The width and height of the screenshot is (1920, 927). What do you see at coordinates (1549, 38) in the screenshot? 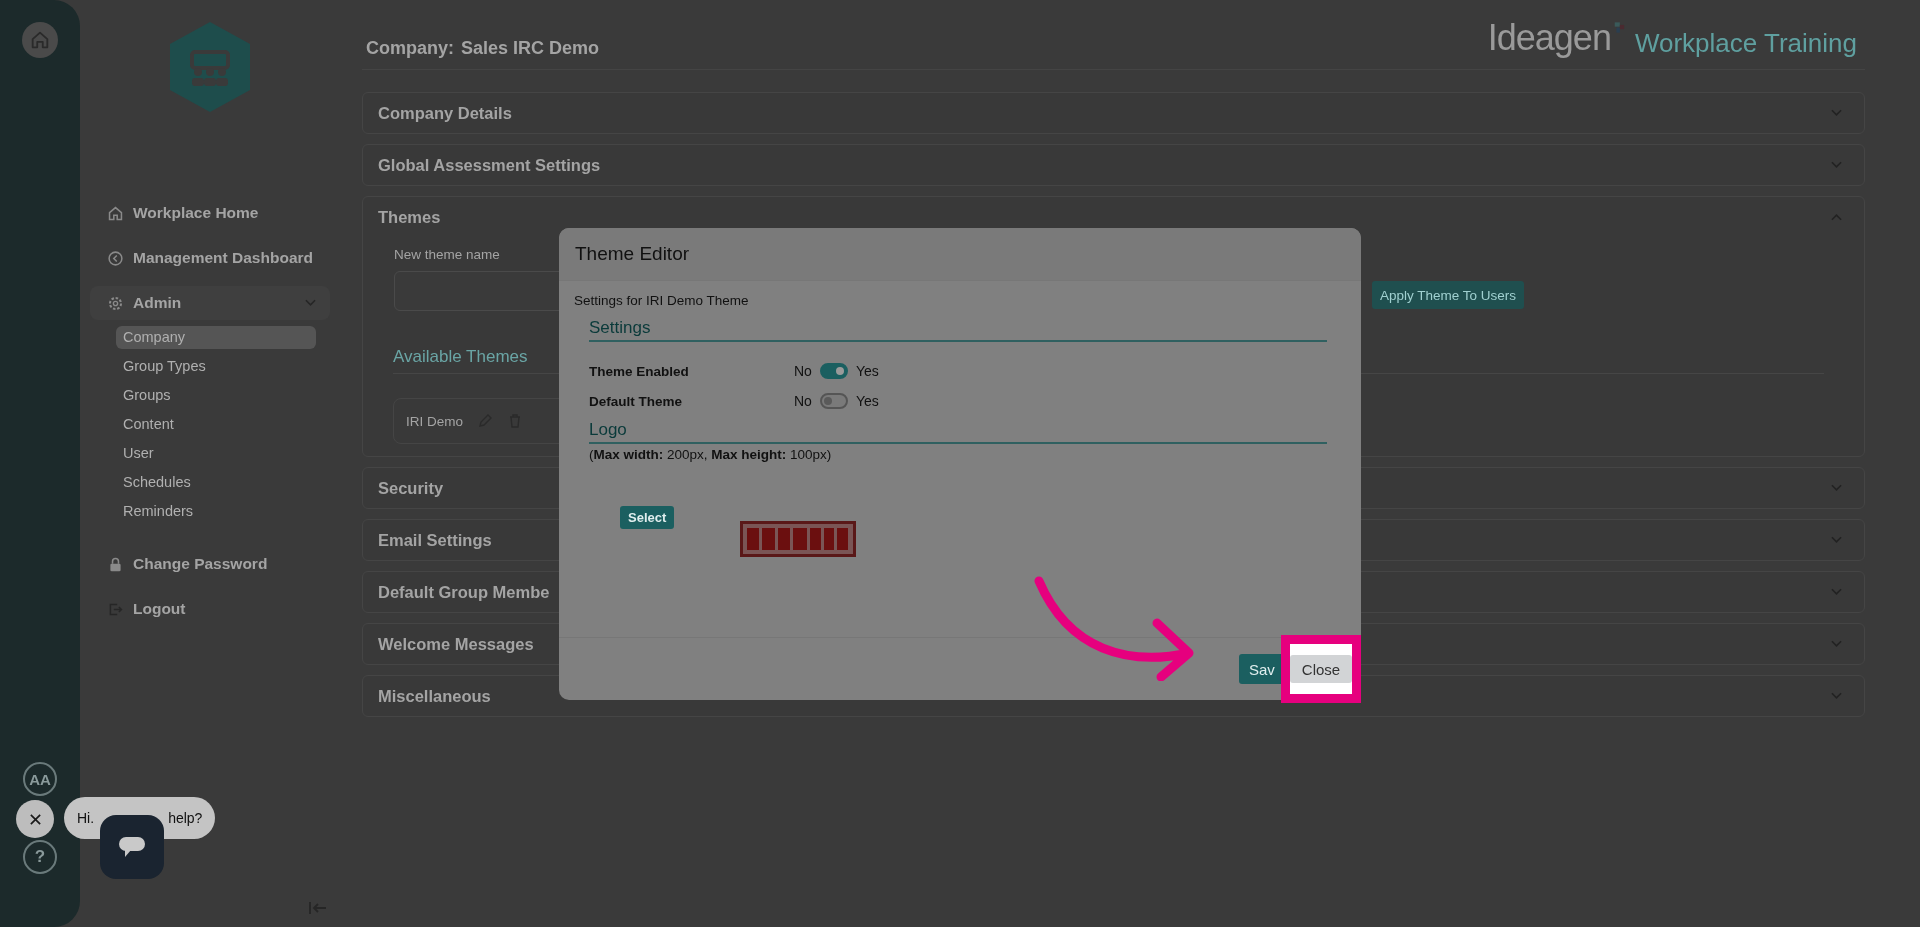
I see `brand-name: Ideagen` at bounding box center [1549, 38].